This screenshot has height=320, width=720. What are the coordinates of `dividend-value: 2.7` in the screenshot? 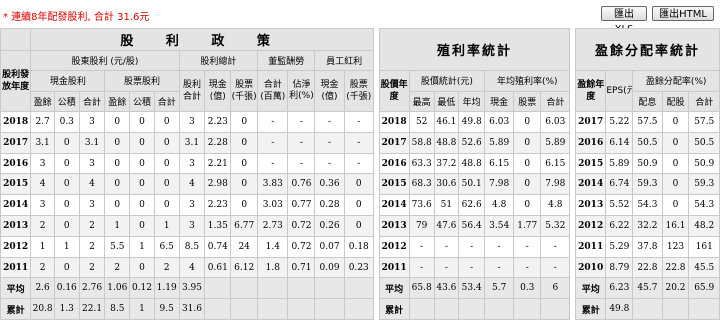 It's located at (42, 122).